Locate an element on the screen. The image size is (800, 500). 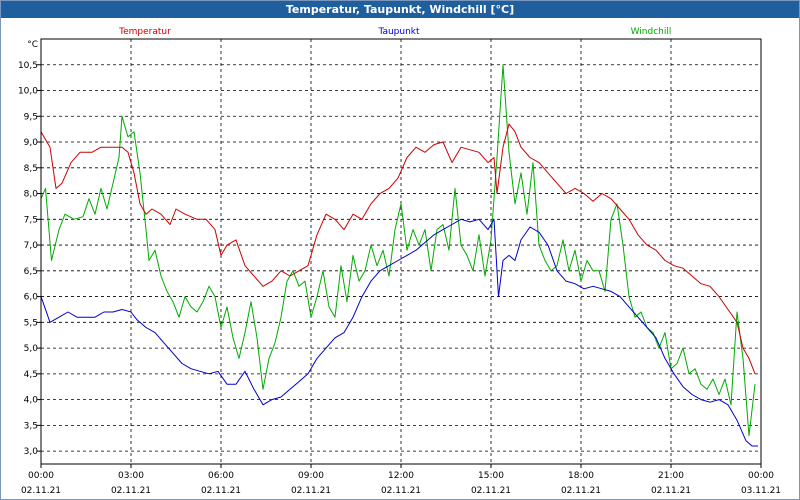
y-tick-label: 6,0 is located at coordinates (31, 298).